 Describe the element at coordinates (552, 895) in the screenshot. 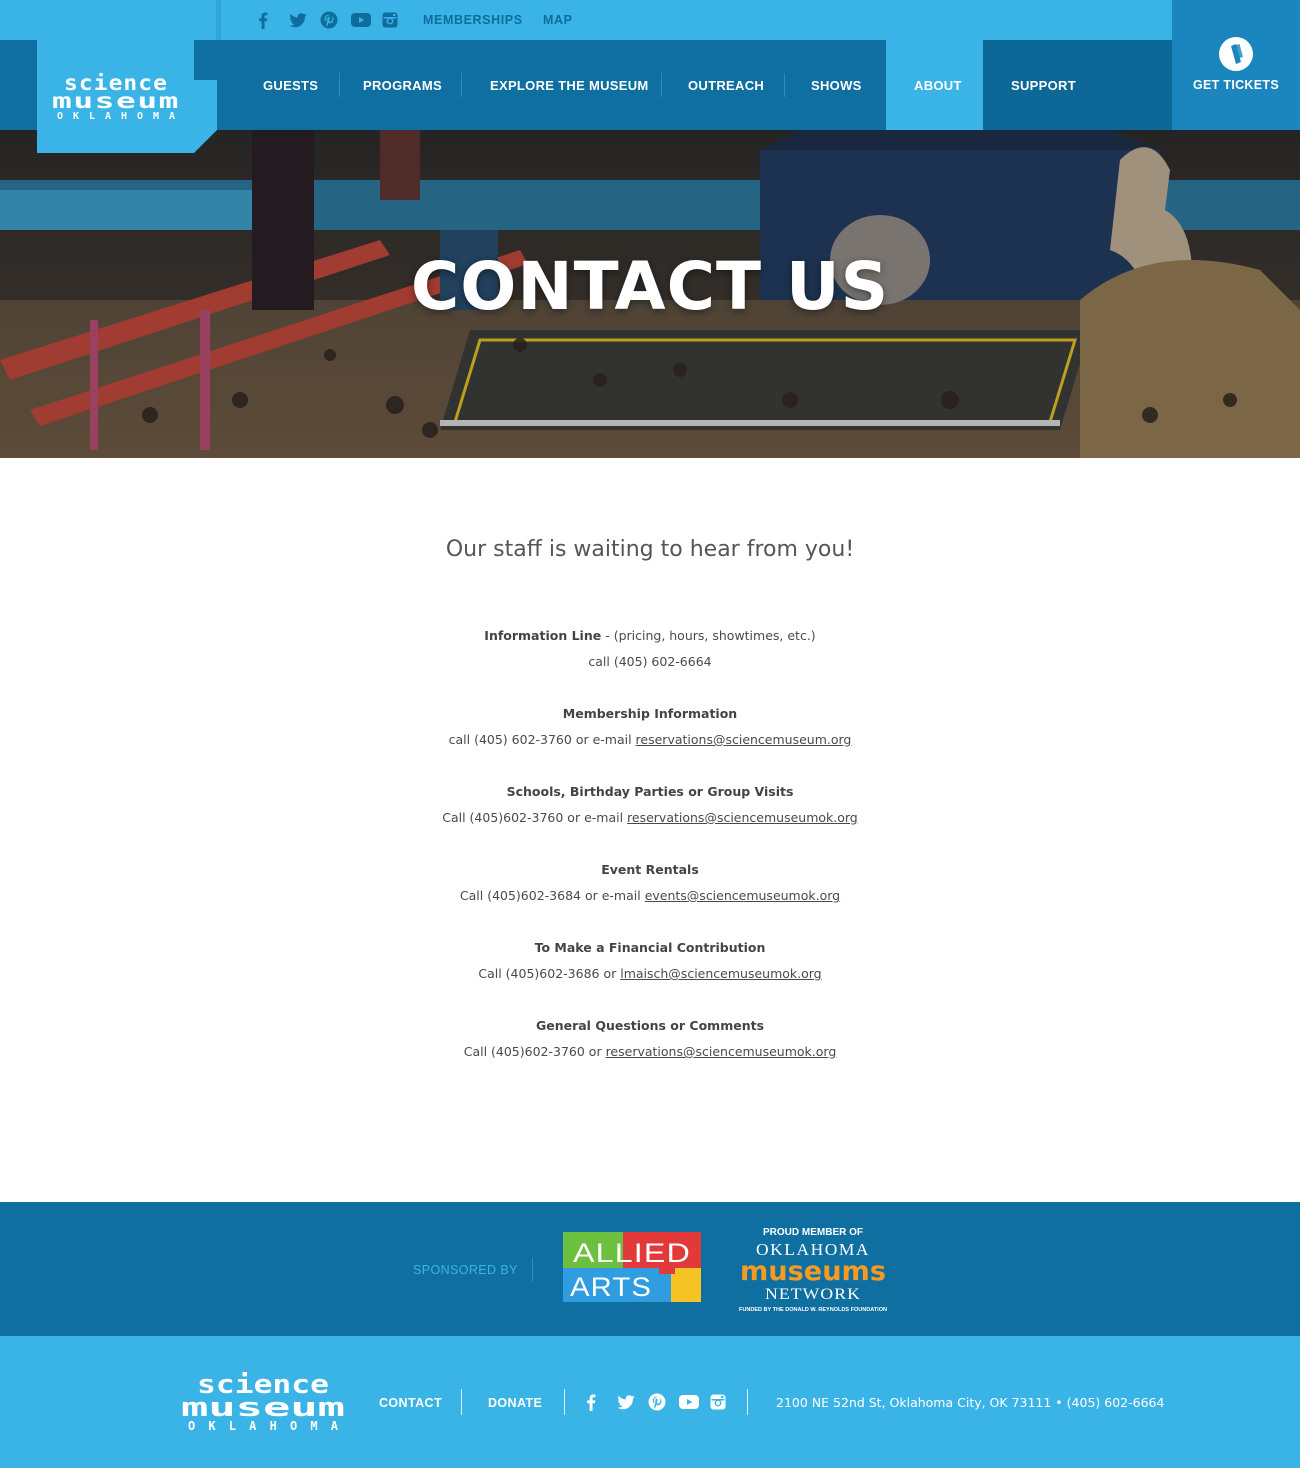

I see `contact-section-line: Call (405)602-3684 or e-mail` at that location.